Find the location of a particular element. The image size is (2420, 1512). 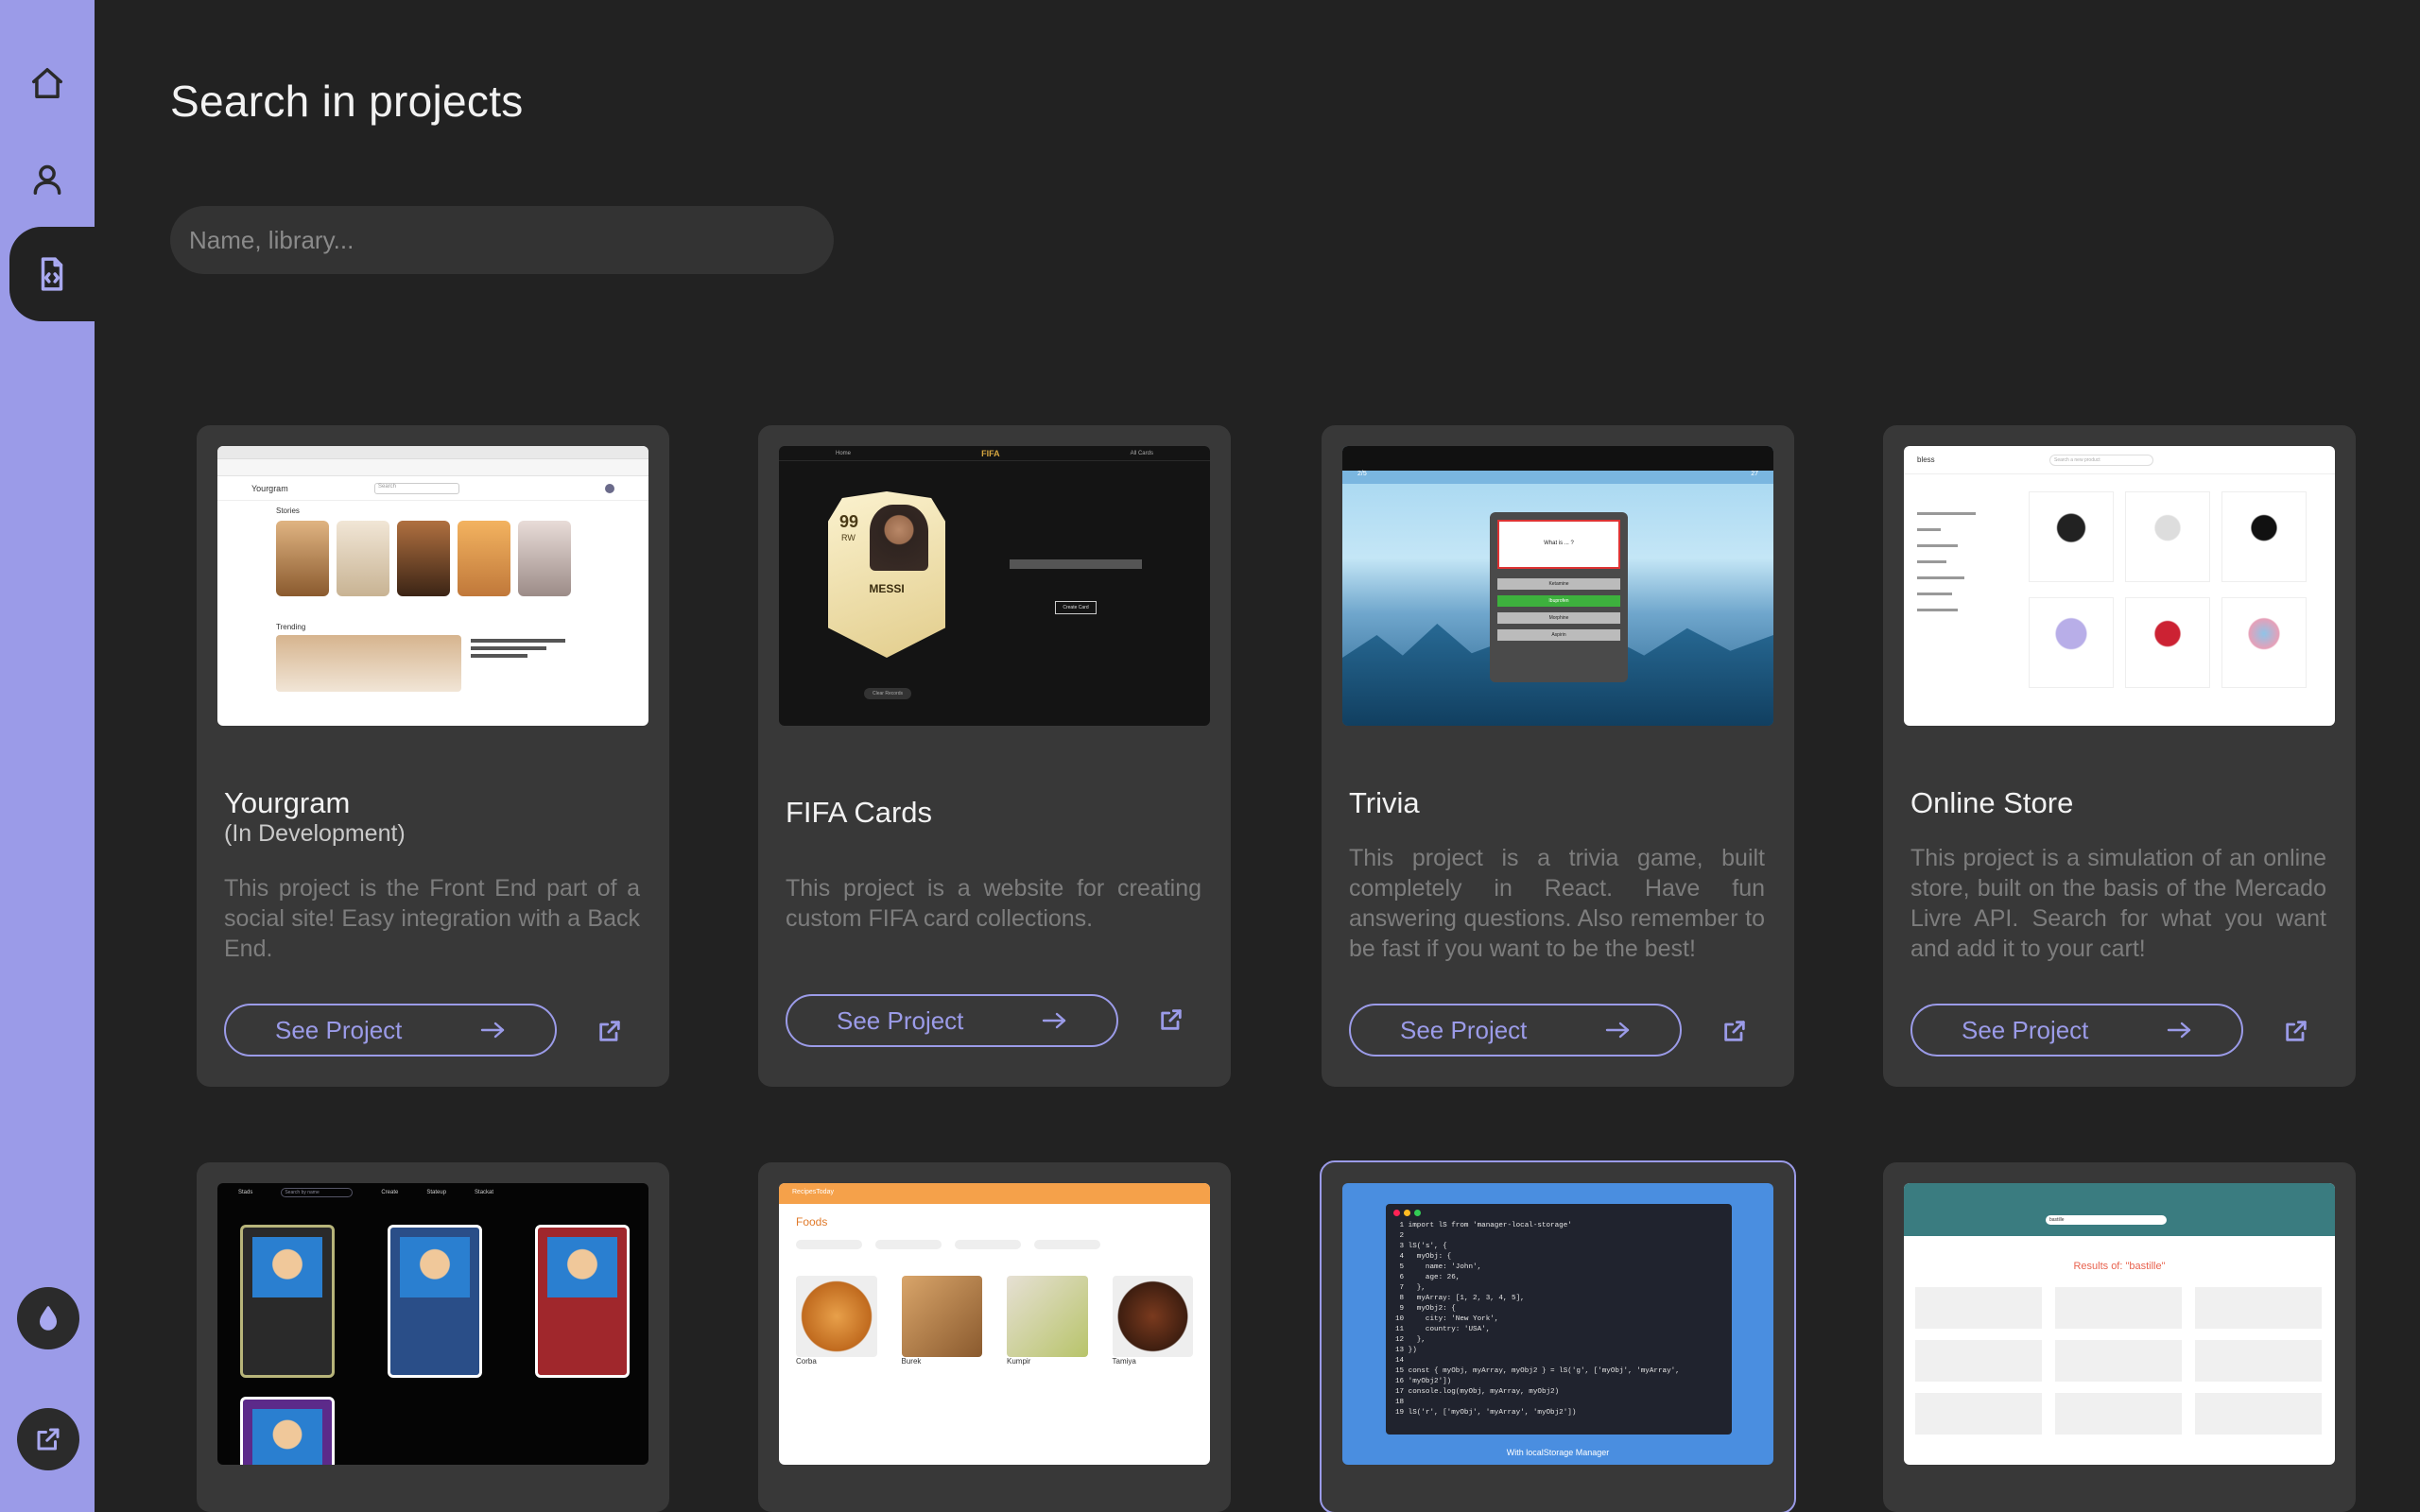

thumb-question: What is ... ? is located at coordinates (1559, 544).